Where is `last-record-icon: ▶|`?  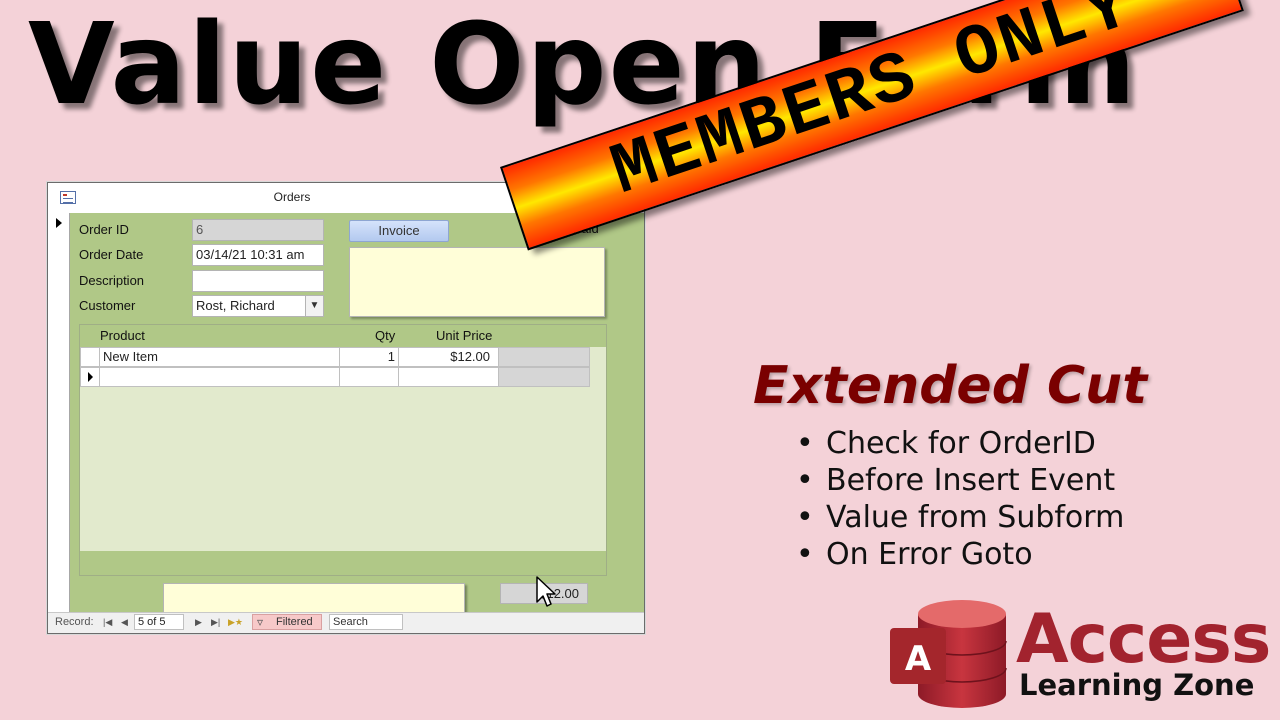 last-record-icon: ▶| is located at coordinates (215, 622).